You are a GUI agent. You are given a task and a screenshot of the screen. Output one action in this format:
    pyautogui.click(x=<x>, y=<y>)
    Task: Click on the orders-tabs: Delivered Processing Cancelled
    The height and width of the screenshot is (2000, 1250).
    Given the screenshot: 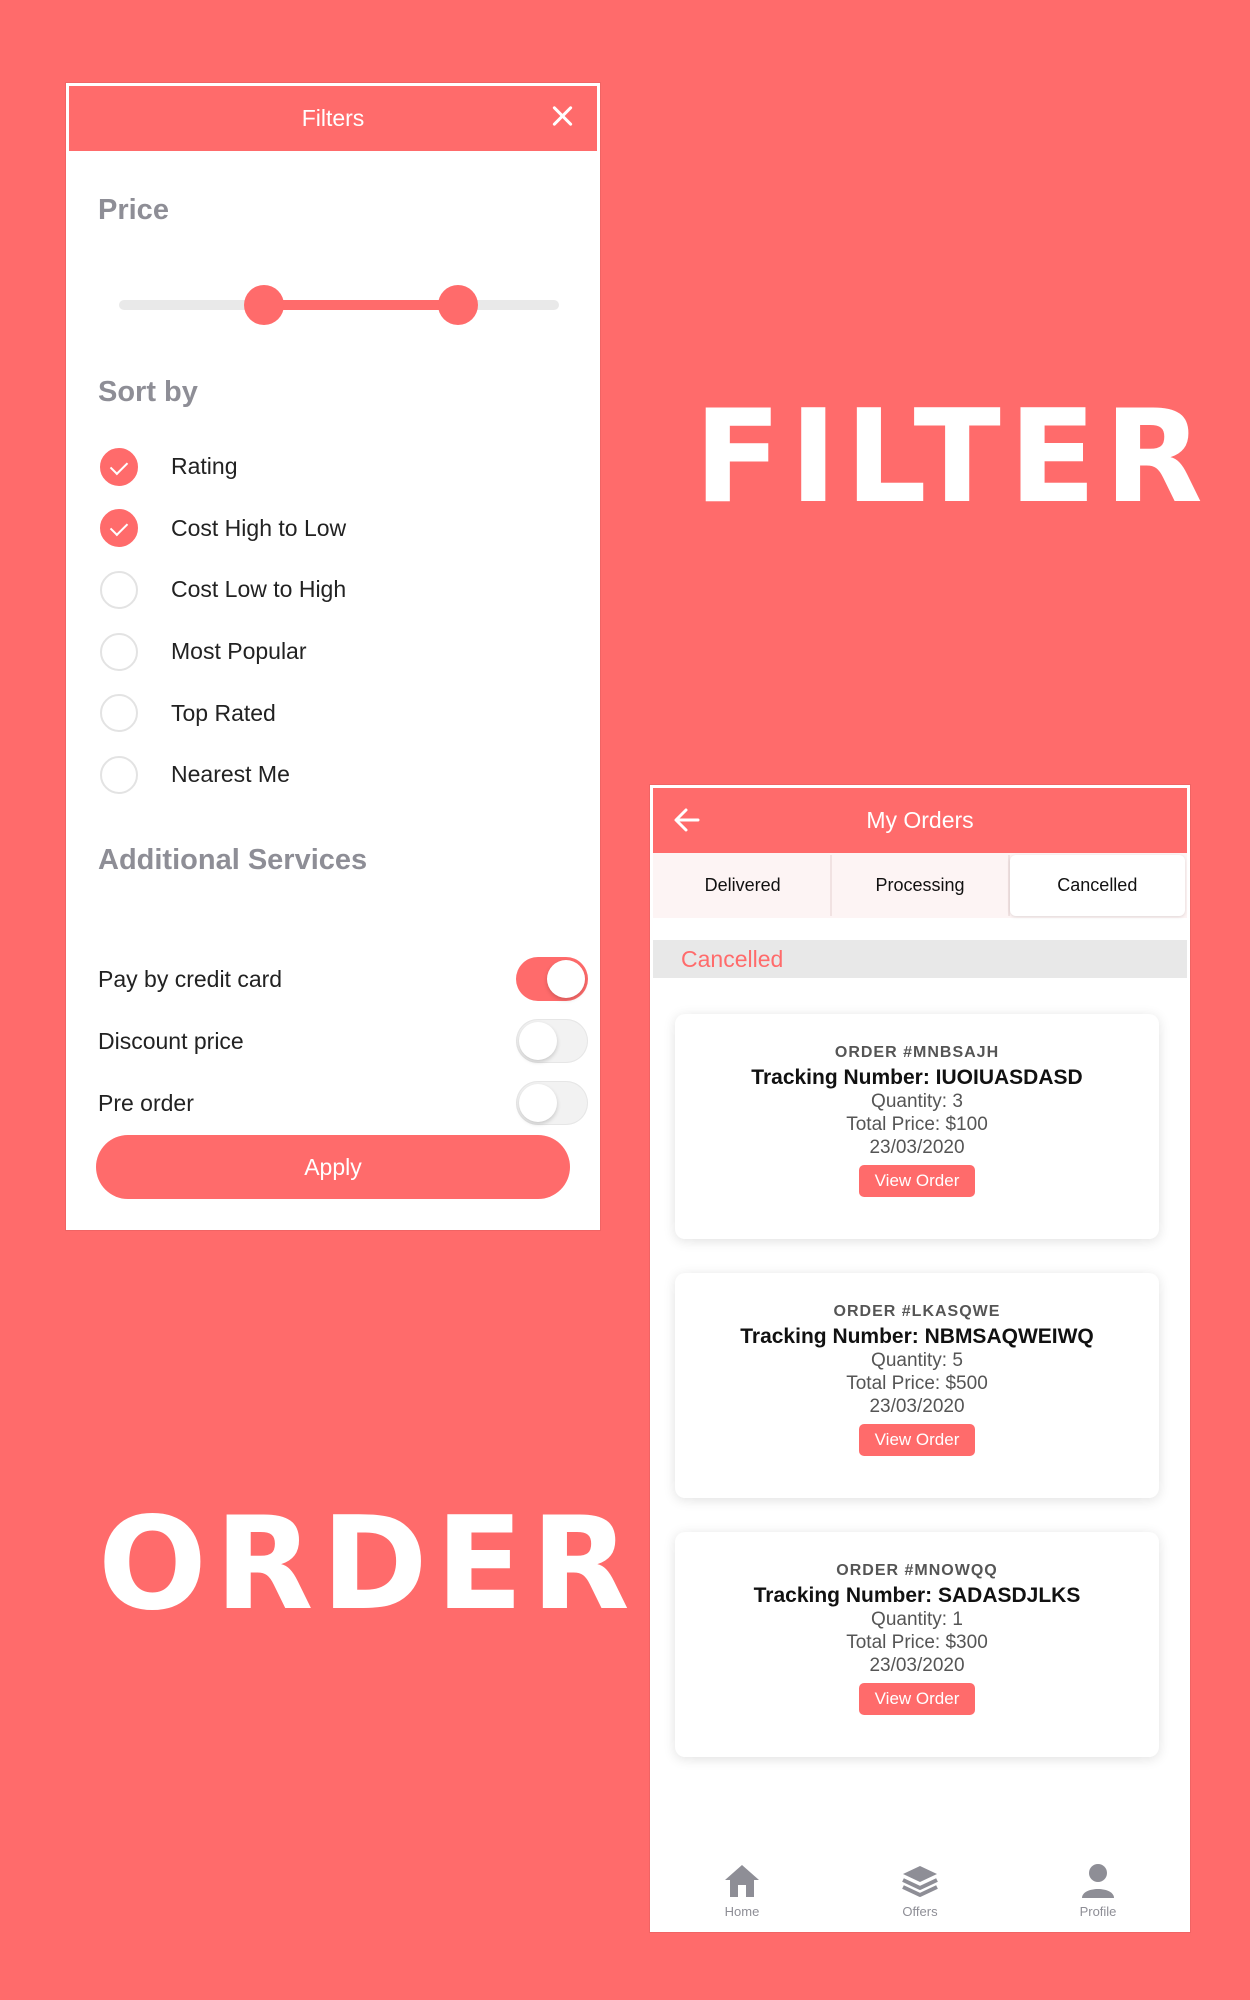 What is the action you would take?
    pyautogui.click(x=920, y=885)
    